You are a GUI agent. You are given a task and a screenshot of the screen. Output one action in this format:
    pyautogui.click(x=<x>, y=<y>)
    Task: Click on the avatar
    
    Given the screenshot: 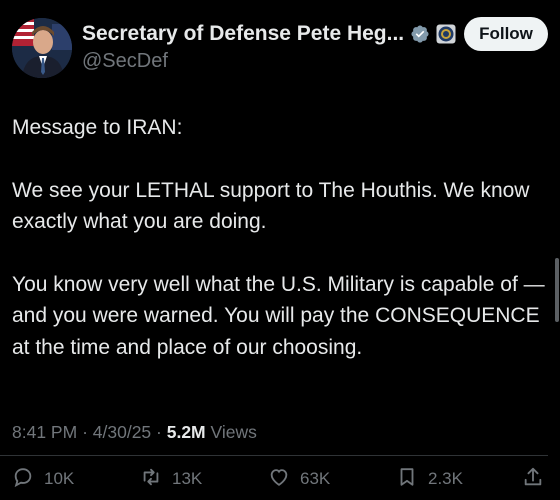 What is the action you would take?
    pyautogui.click(x=42, y=48)
    